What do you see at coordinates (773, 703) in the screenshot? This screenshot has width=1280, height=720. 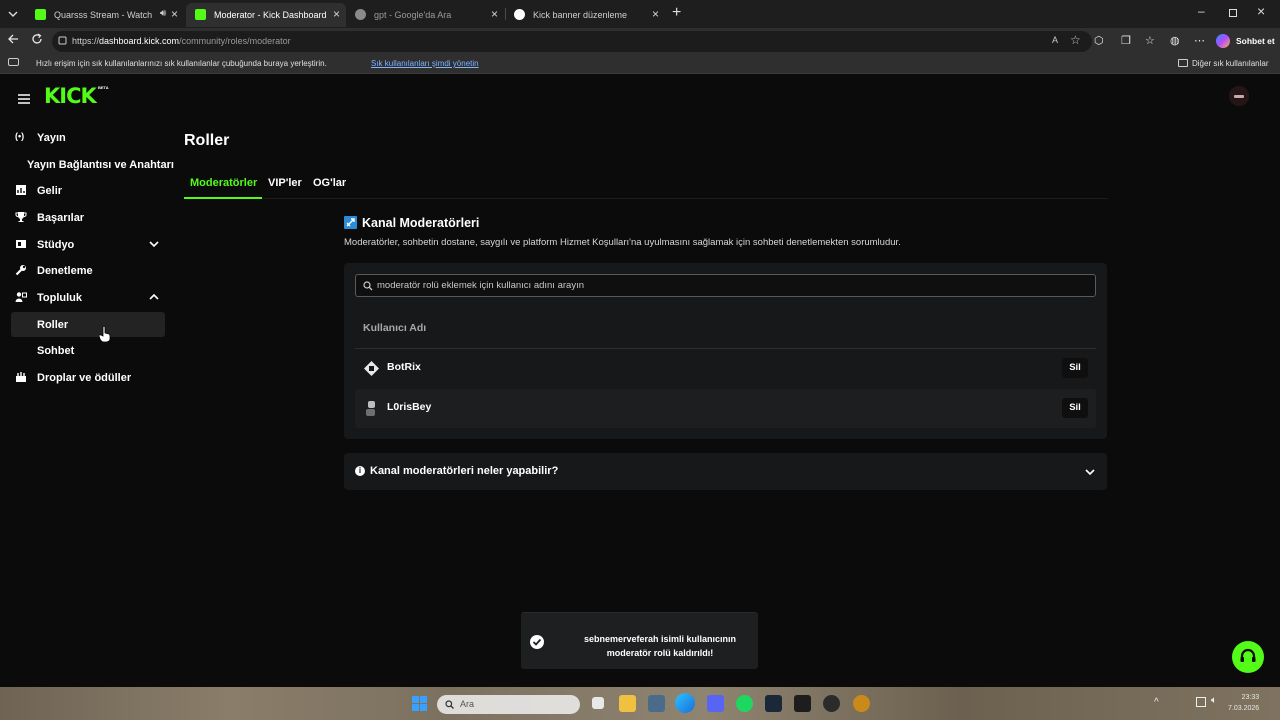 I see `steam-icon` at bounding box center [773, 703].